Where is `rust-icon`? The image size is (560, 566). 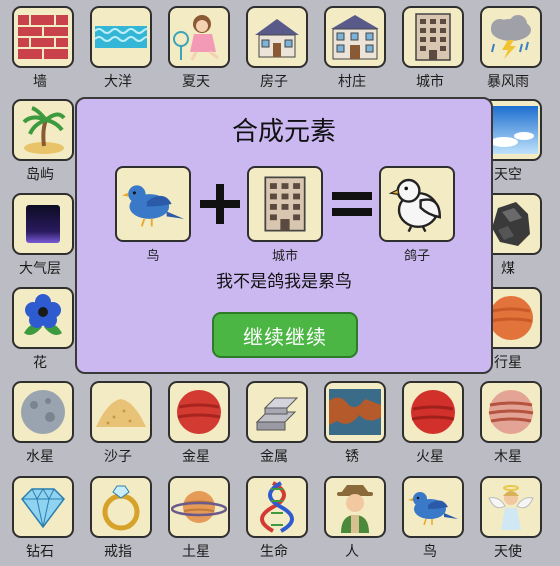
rust-icon is located at coordinates (355, 412).